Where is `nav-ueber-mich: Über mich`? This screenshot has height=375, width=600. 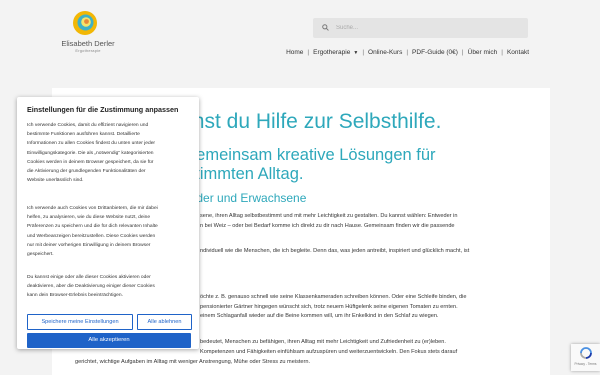
nav-ueber-mich: Über mich is located at coordinates (483, 52).